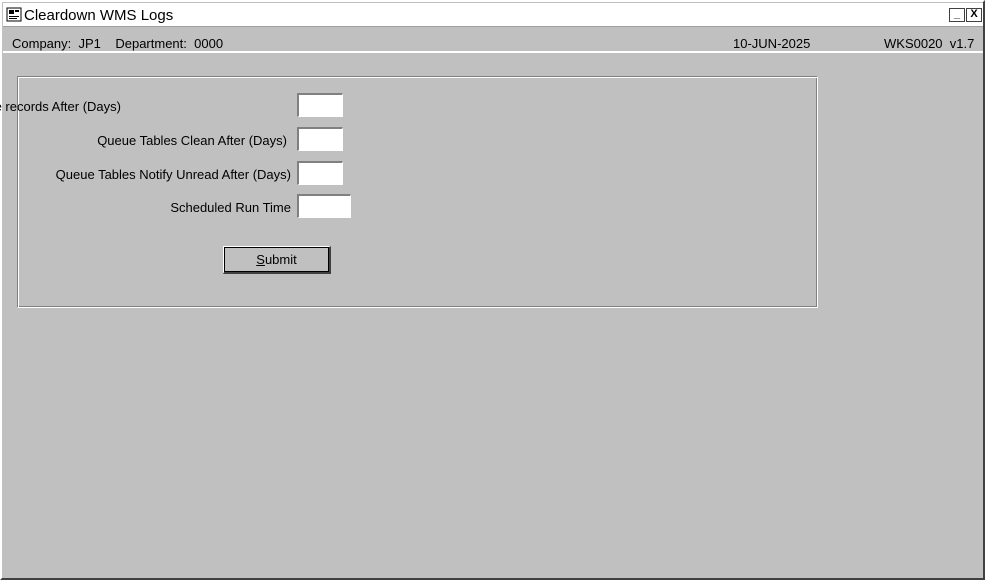 The image size is (985, 580). What do you see at coordinates (320, 105) in the screenshot?
I see `remove-records-input` at bounding box center [320, 105].